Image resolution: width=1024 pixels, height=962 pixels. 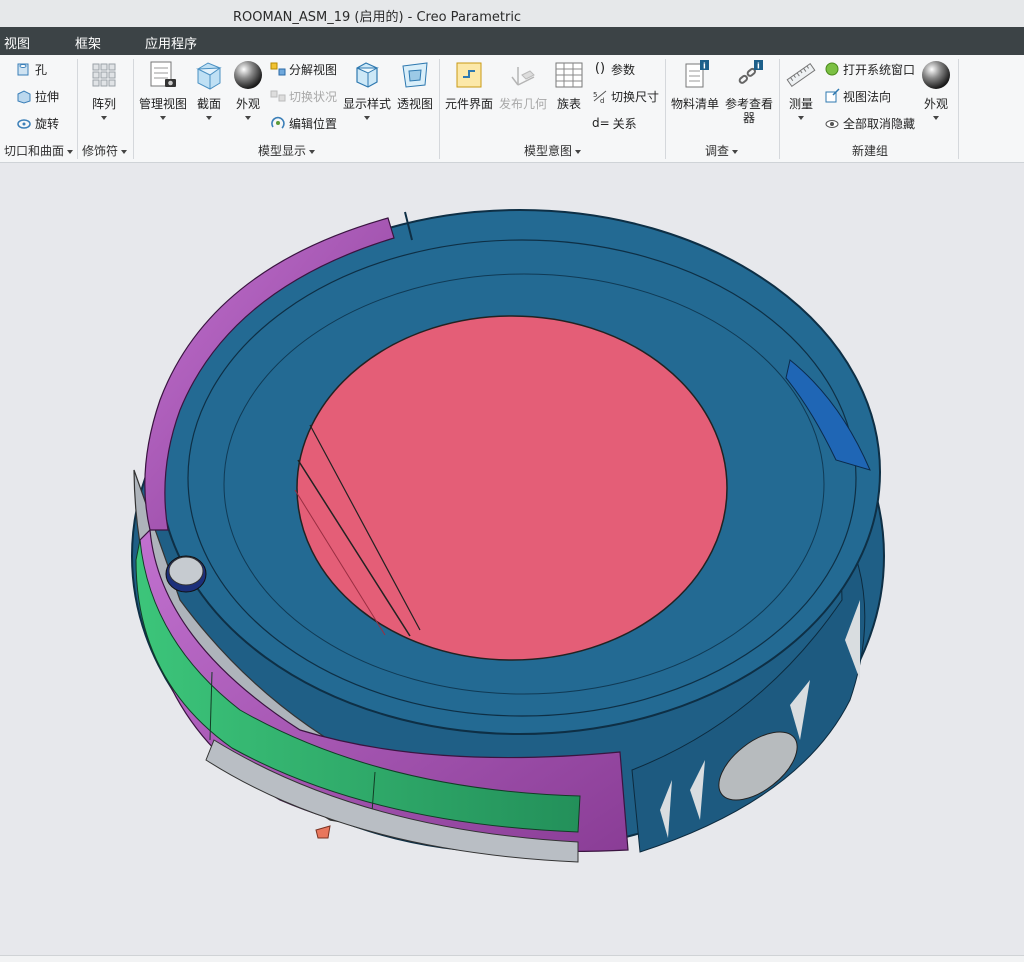 What do you see at coordinates (469, 75) in the screenshot?
I see `component-interface-icon` at bounding box center [469, 75].